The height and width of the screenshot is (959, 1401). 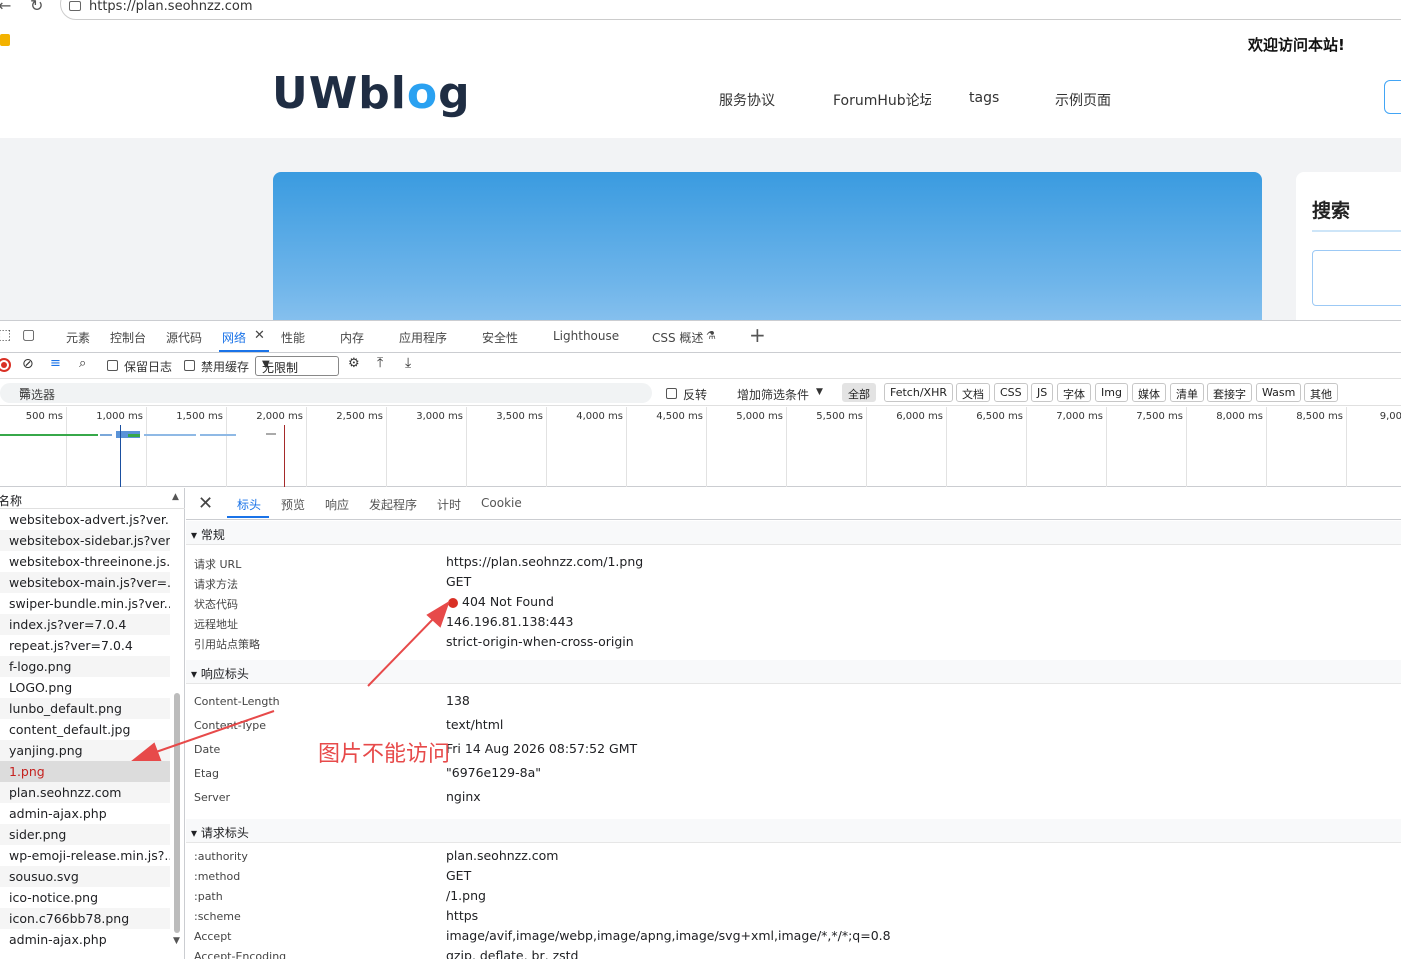 What do you see at coordinates (1356, 231) in the screenshot?
I see `divider` at bounding box center [1356, 231].